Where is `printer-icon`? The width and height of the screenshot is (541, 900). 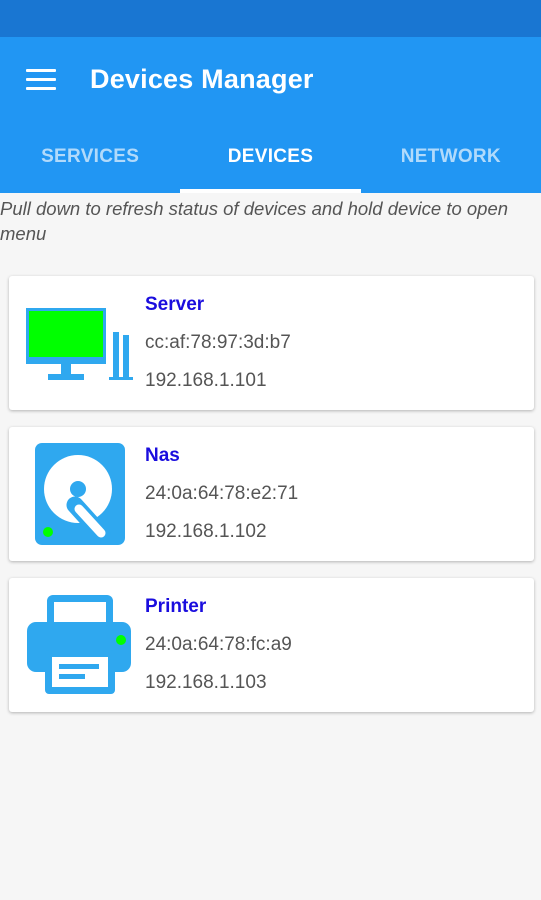 printer-icon is located at coordinates (79, 644).